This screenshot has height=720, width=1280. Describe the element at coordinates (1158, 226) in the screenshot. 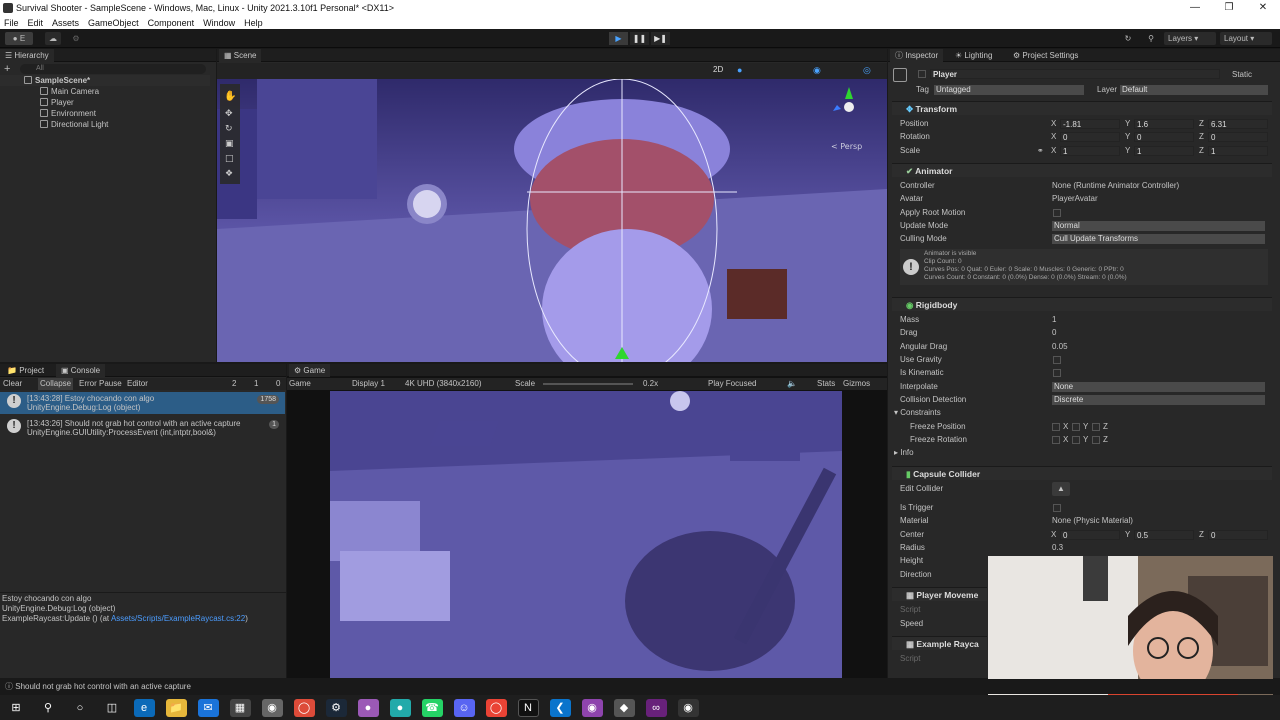

I see `update-mode-dropdown: Normal` at that location.